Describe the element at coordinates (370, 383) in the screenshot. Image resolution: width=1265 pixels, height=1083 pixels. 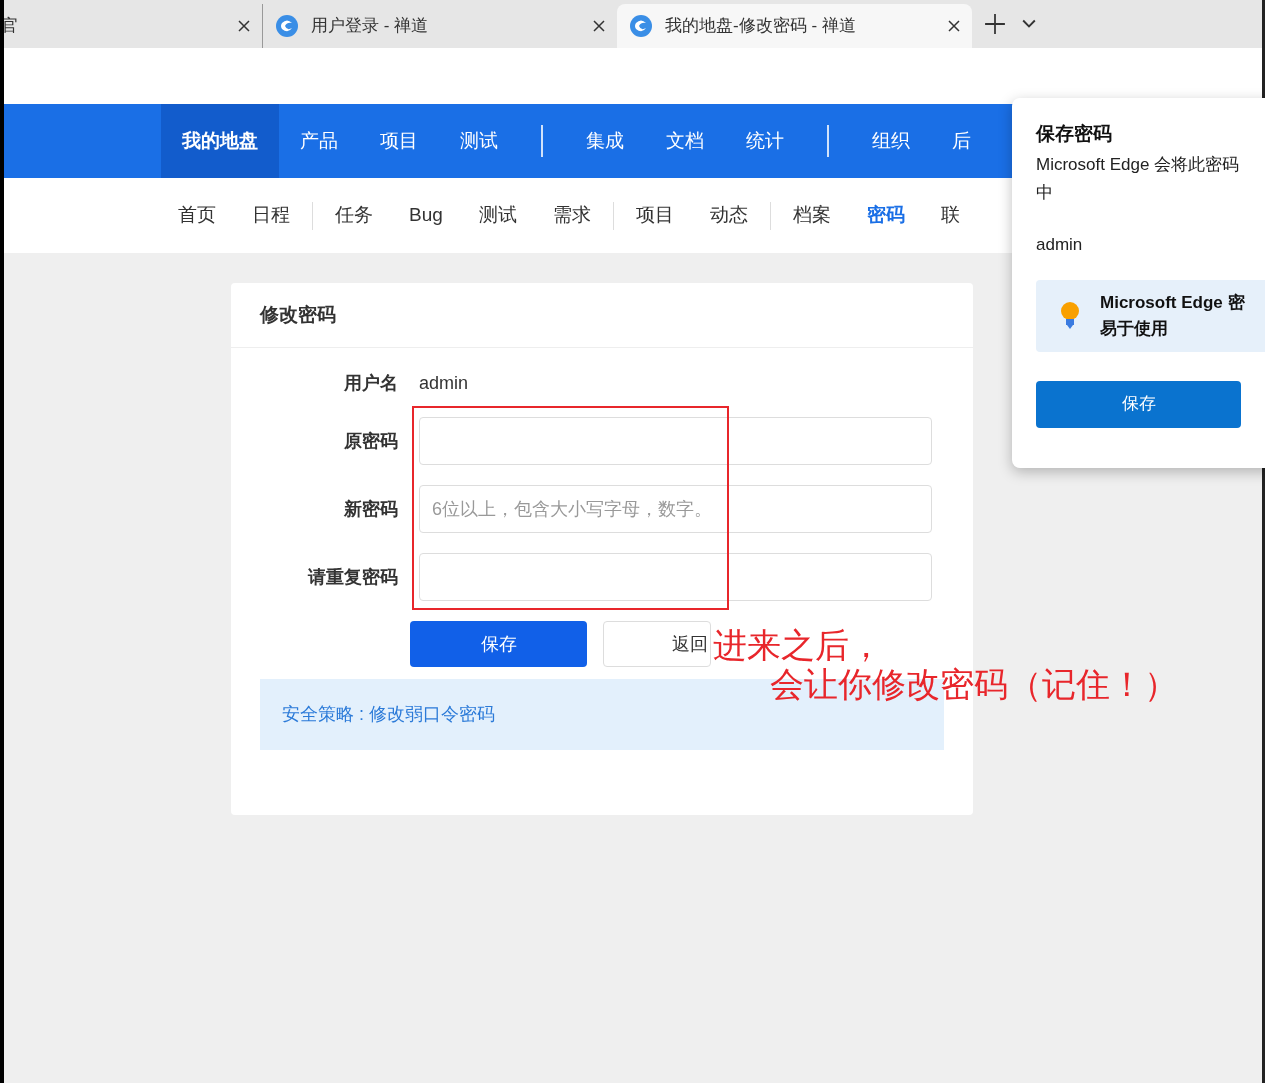
I see `field-label: 用户名` at that location.